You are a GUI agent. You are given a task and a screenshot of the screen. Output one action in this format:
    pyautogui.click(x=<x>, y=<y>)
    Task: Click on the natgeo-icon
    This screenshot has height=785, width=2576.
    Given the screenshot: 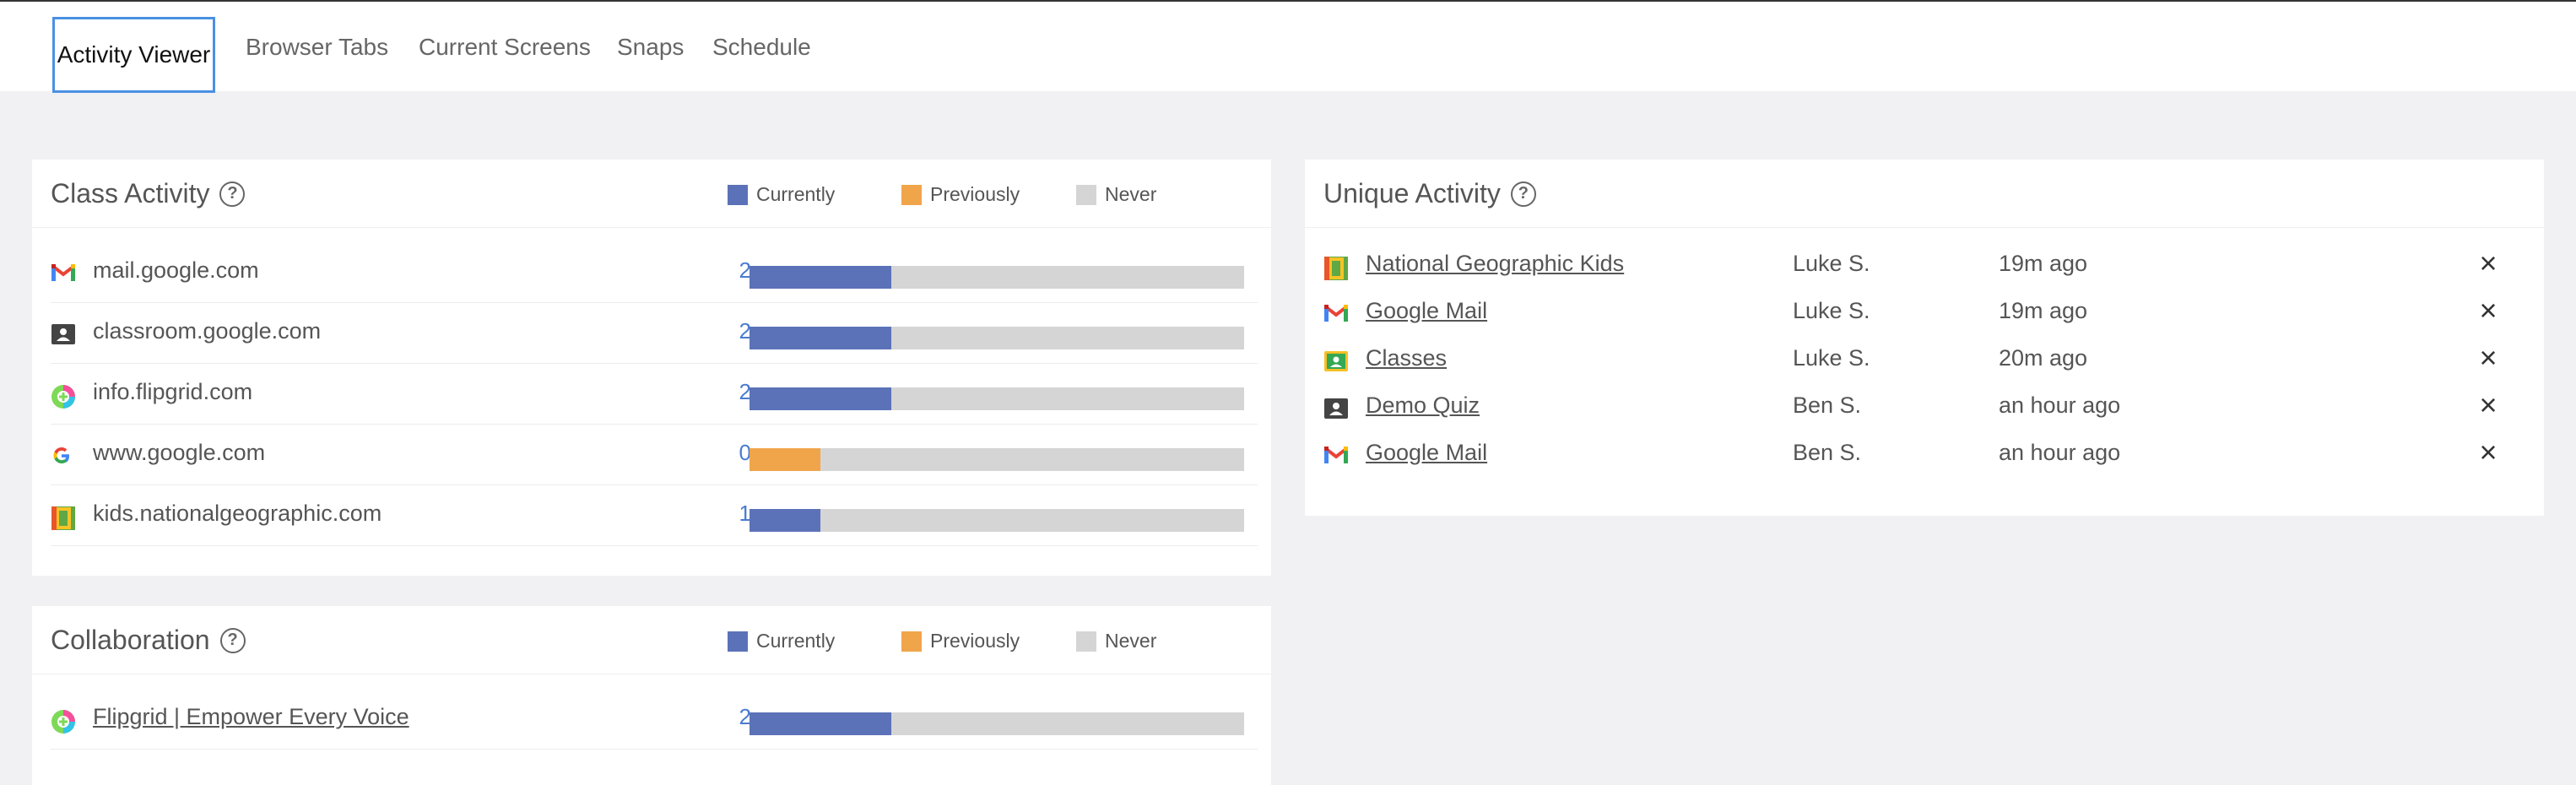 What is the action you would take?
    pyautogui.click(x=63, y=518)
    